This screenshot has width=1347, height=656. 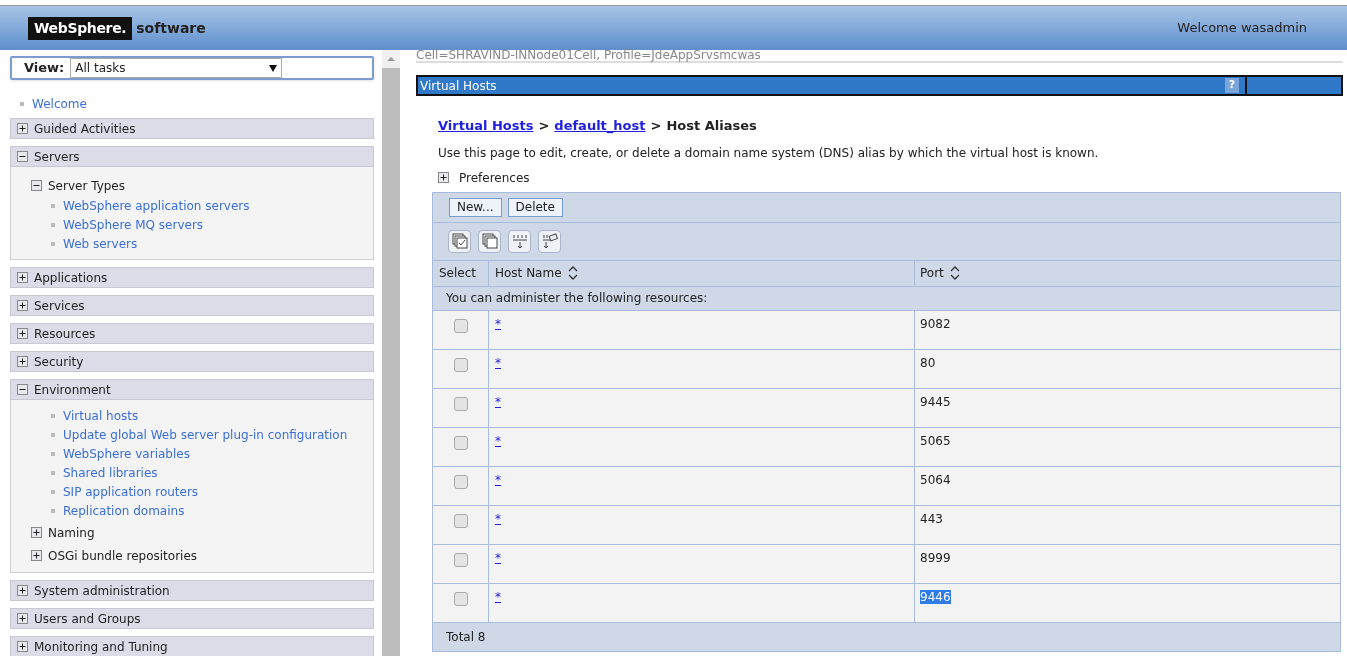 I want to click on nav-section-header: Monitoring and Tuning, so click(x=192, y=646).